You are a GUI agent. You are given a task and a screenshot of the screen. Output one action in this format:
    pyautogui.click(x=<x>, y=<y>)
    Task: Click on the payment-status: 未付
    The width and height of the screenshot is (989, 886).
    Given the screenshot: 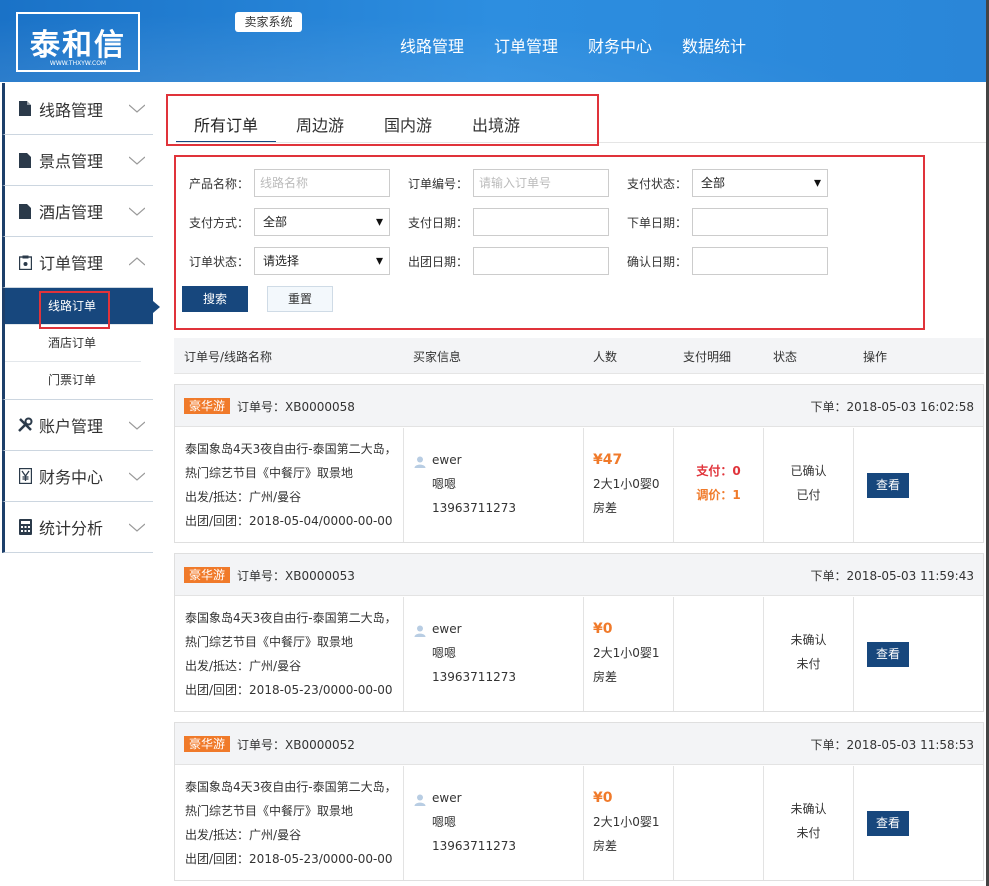 What is the action you would take?
    pyautogui.click(x=808, y=833)
    